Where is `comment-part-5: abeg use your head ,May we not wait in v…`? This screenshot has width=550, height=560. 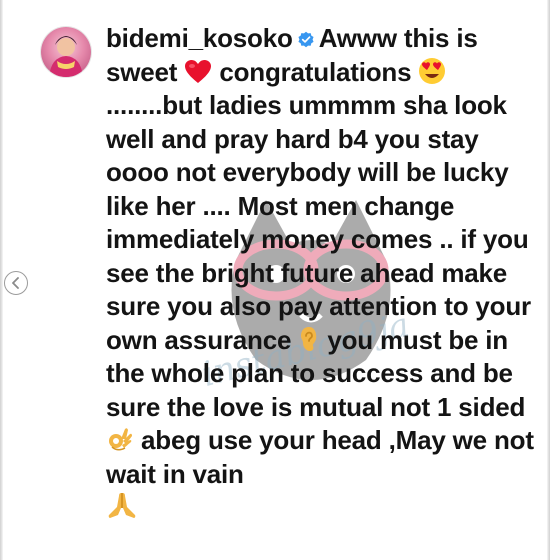
comment-part-5: abeg use your head ,May we not wait in v… is located at coordinates (320, 457).